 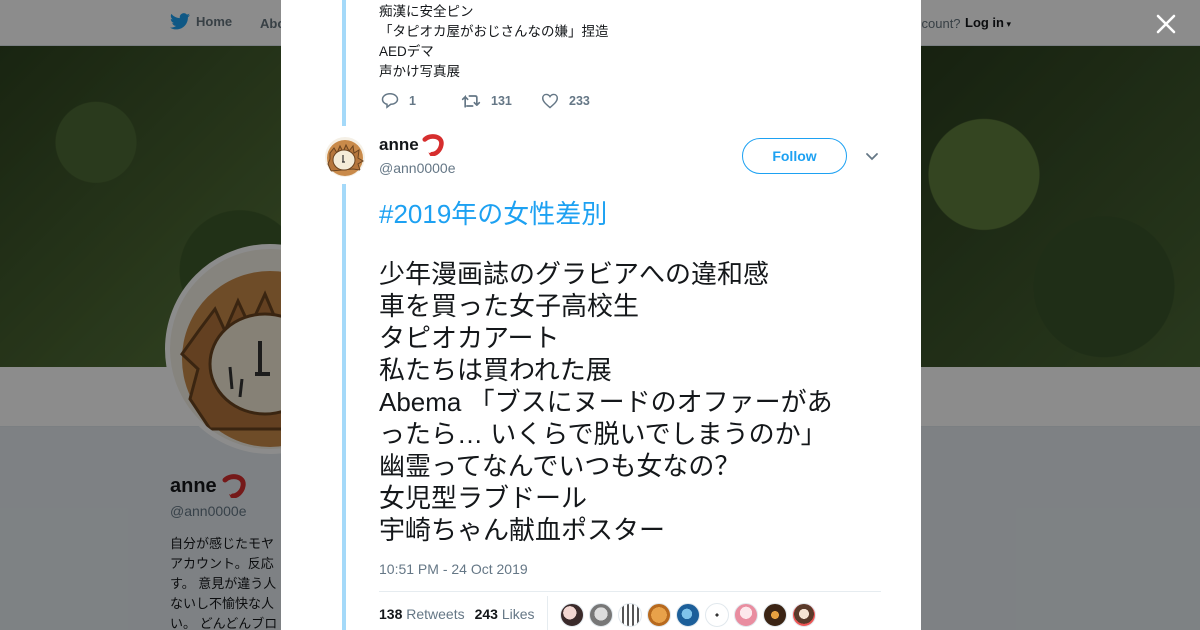 I want to click on reply-icon, so click(x=390, y=100).